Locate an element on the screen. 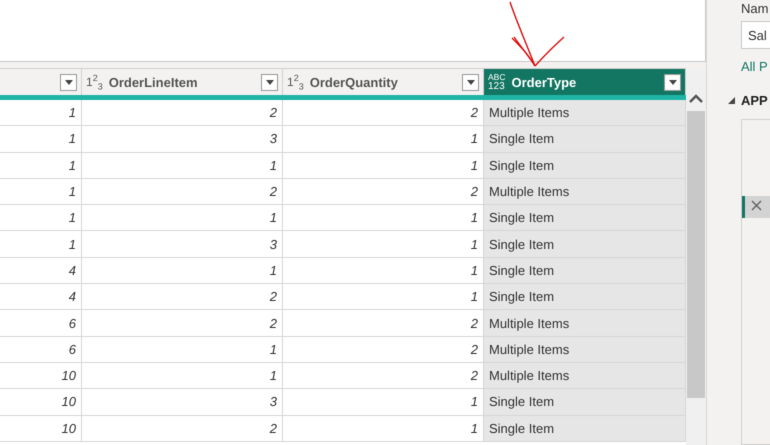 This screenshot has height=445, width=770. name-field: Sal is located at coordinates (755, 35).